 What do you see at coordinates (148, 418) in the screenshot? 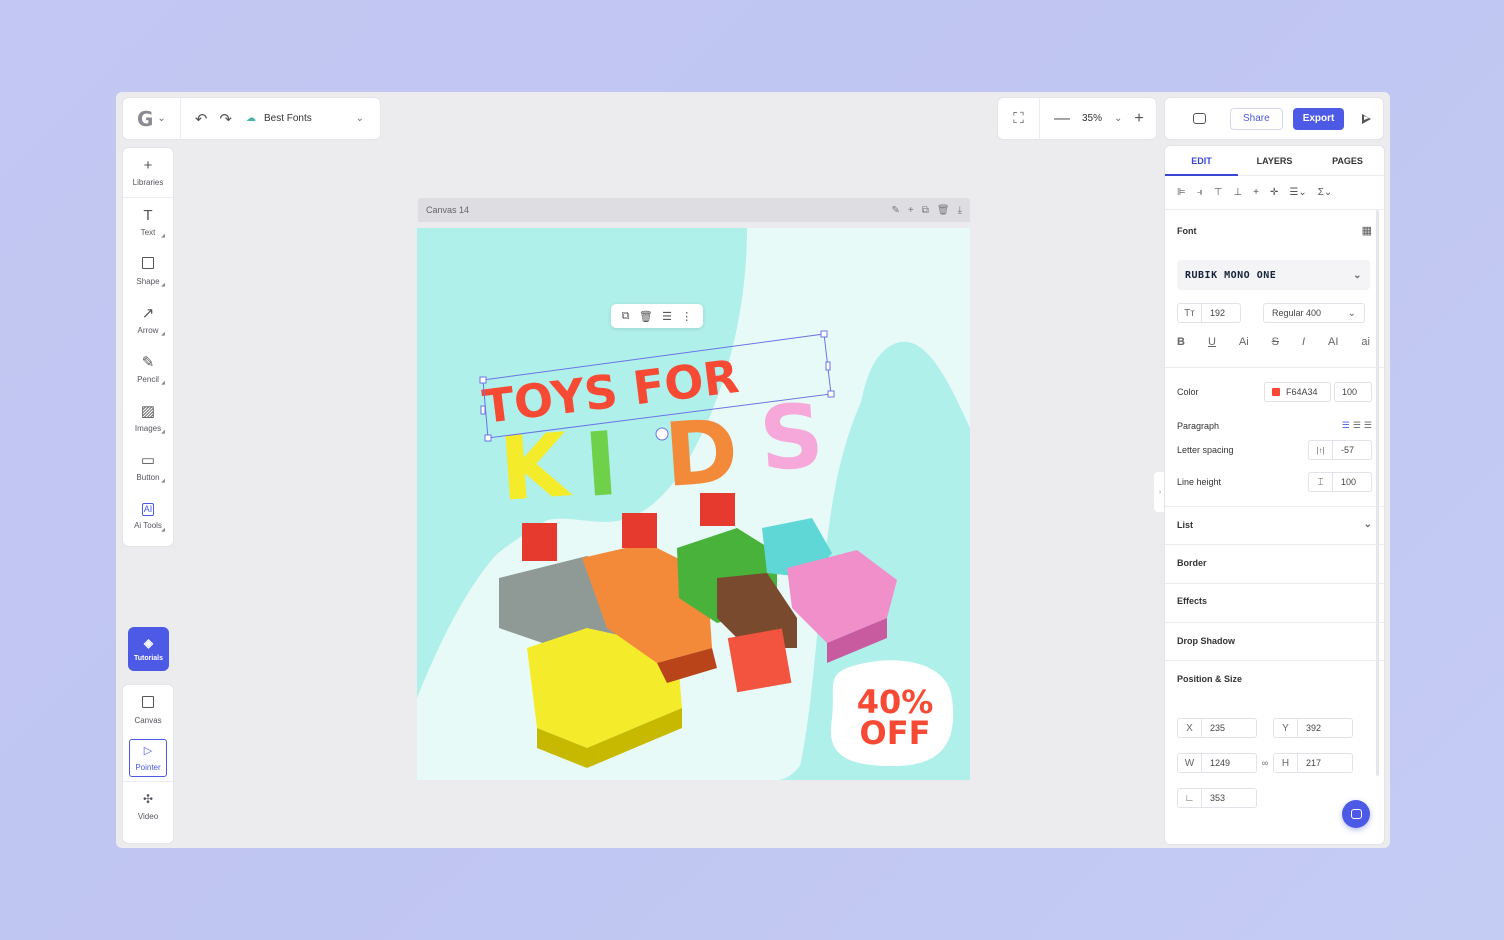
I see `tool-images: ▨ Images ◢` at bounding box center [148, 418].